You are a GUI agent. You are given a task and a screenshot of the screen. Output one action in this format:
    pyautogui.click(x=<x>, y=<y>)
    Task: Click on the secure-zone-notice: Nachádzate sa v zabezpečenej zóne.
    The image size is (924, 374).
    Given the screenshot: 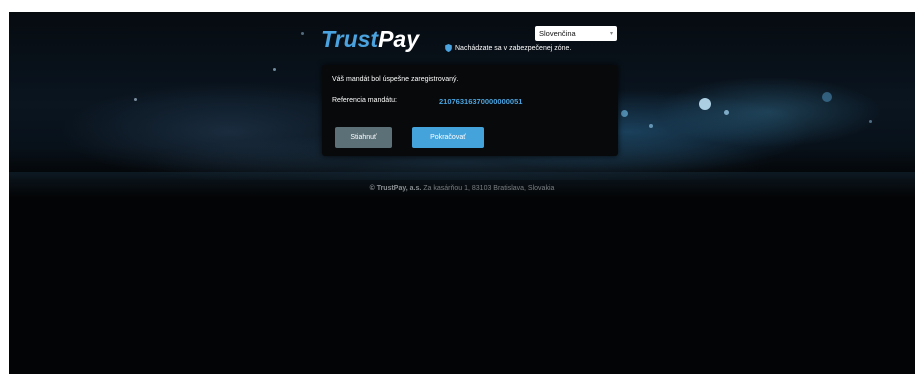 What is the action you would take?
    pyautogui.click(x=508, y=48)
    